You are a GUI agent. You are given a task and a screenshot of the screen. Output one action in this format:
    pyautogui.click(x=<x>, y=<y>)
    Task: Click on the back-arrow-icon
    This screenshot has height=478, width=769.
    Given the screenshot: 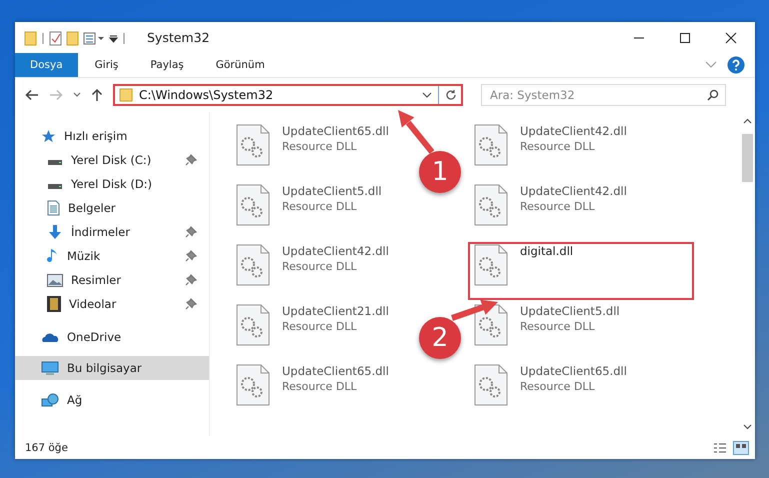 What is the action you would take?
    pyautogui.click(x=32, y=95)
    